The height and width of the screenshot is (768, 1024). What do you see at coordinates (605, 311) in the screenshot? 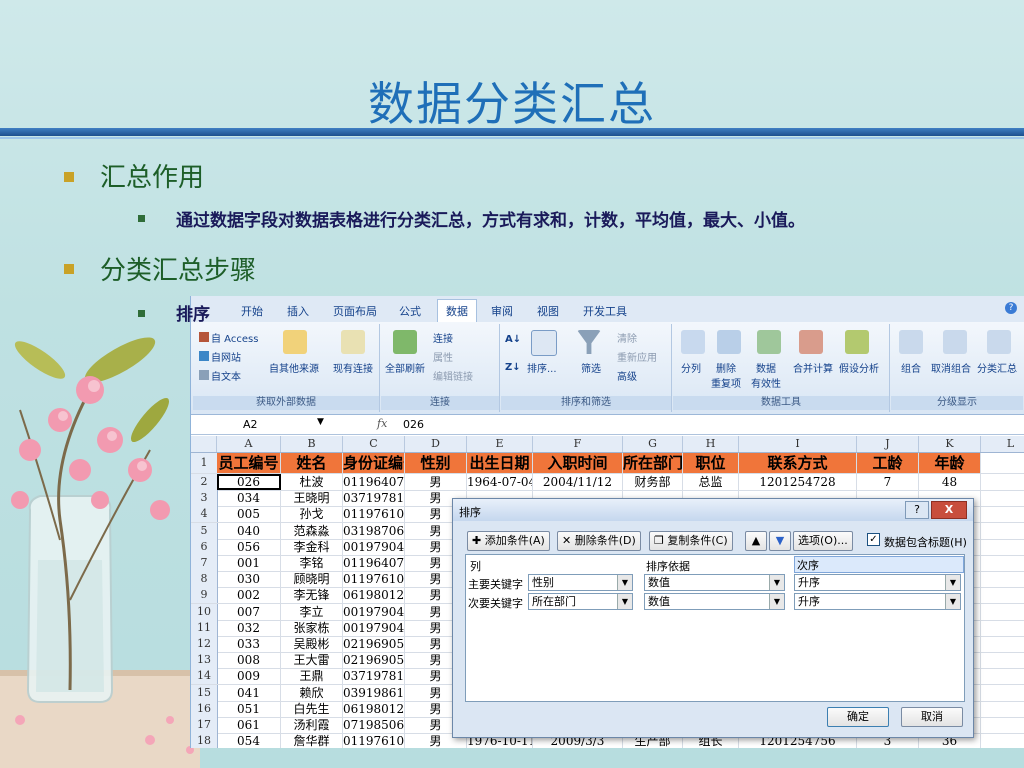
I see `tab-developer: 开发工具` at bounding box center [605, 311].